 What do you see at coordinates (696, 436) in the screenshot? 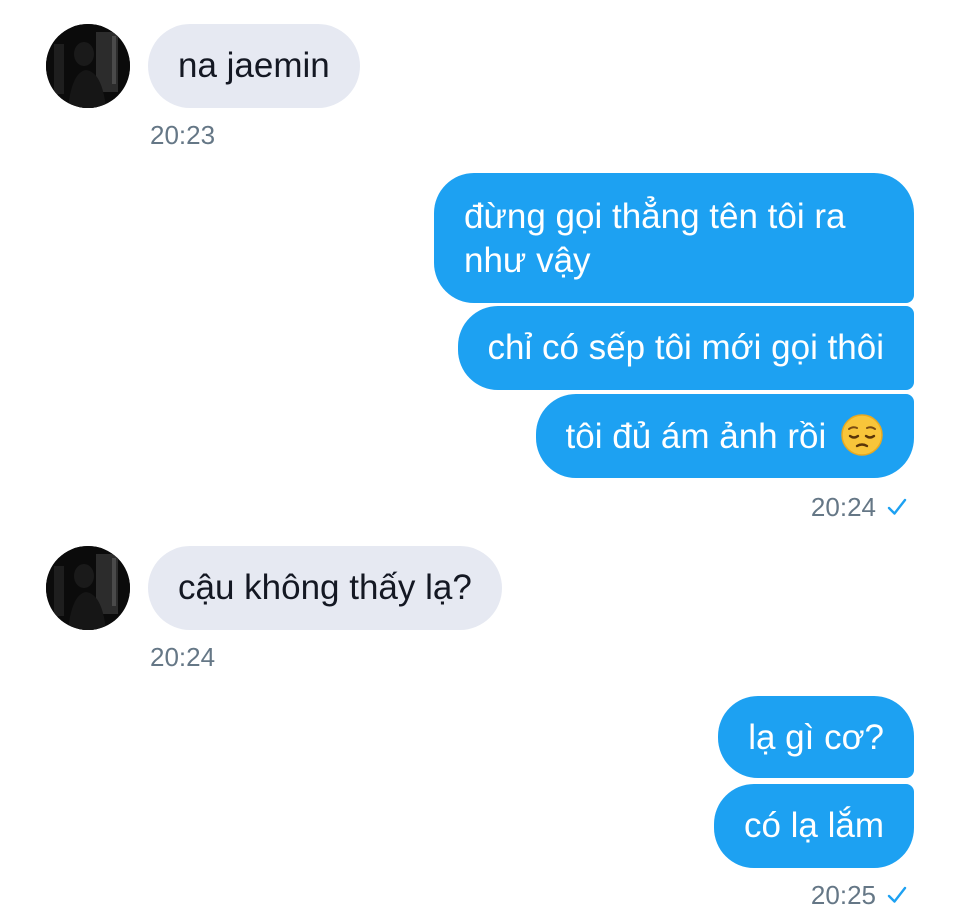
I see `message-text: tôi đủ ám ảnh rồi` at bounding box center [696, 436].